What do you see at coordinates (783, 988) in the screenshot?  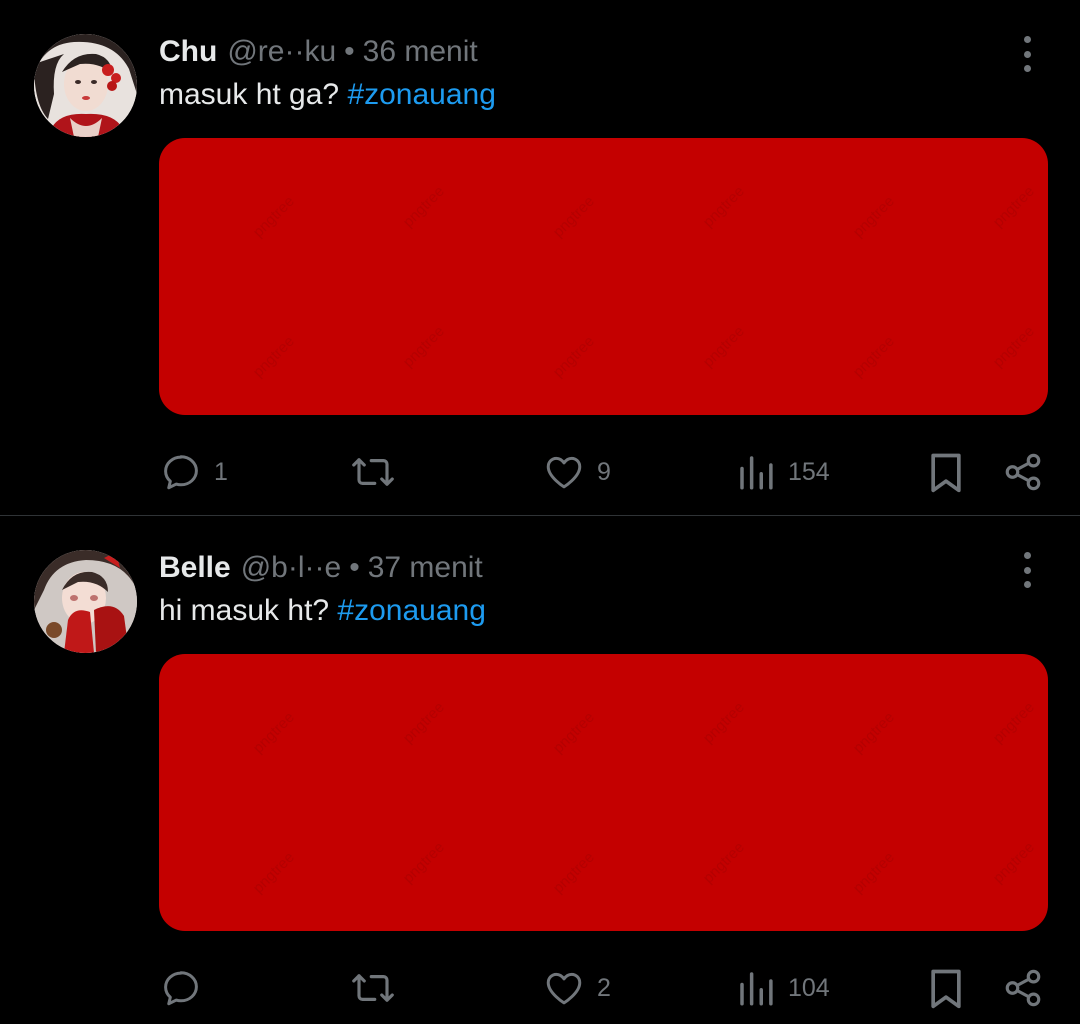 I see `views-button: 104` at bounding box center [783, 988].